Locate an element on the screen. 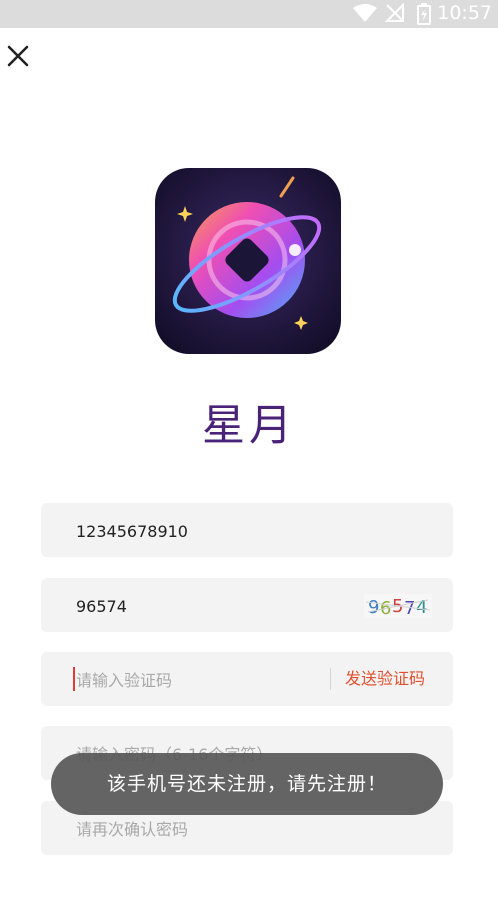  captcha-input is located at coordinates (211, 606).